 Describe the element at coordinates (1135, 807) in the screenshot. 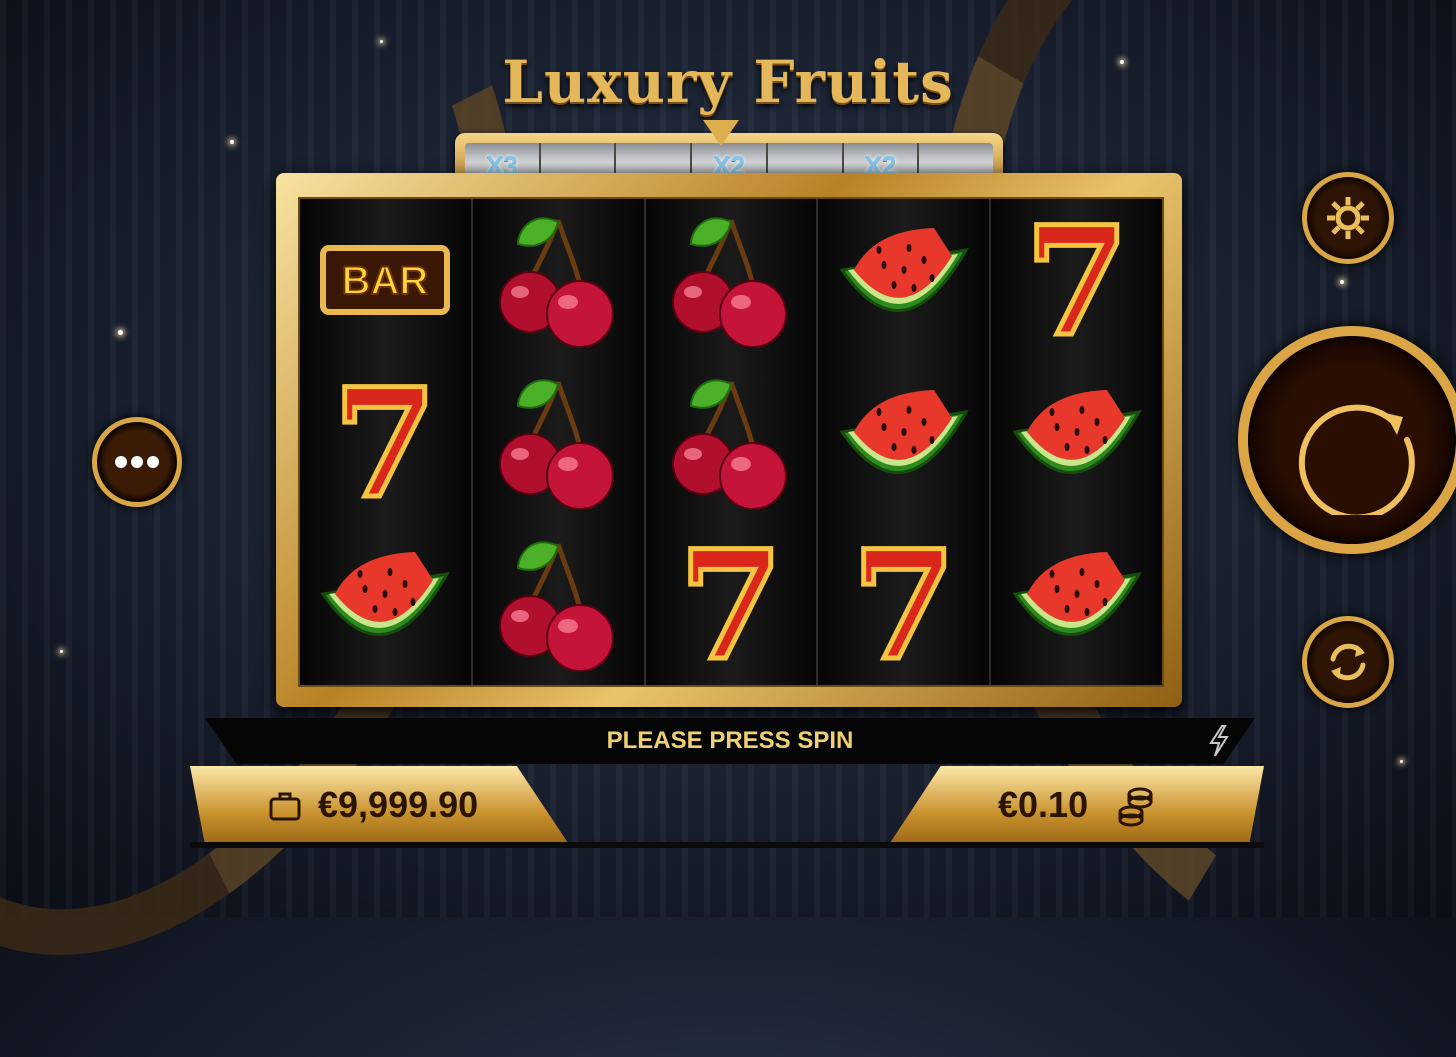

I see `coin-stack-icon` at that location.